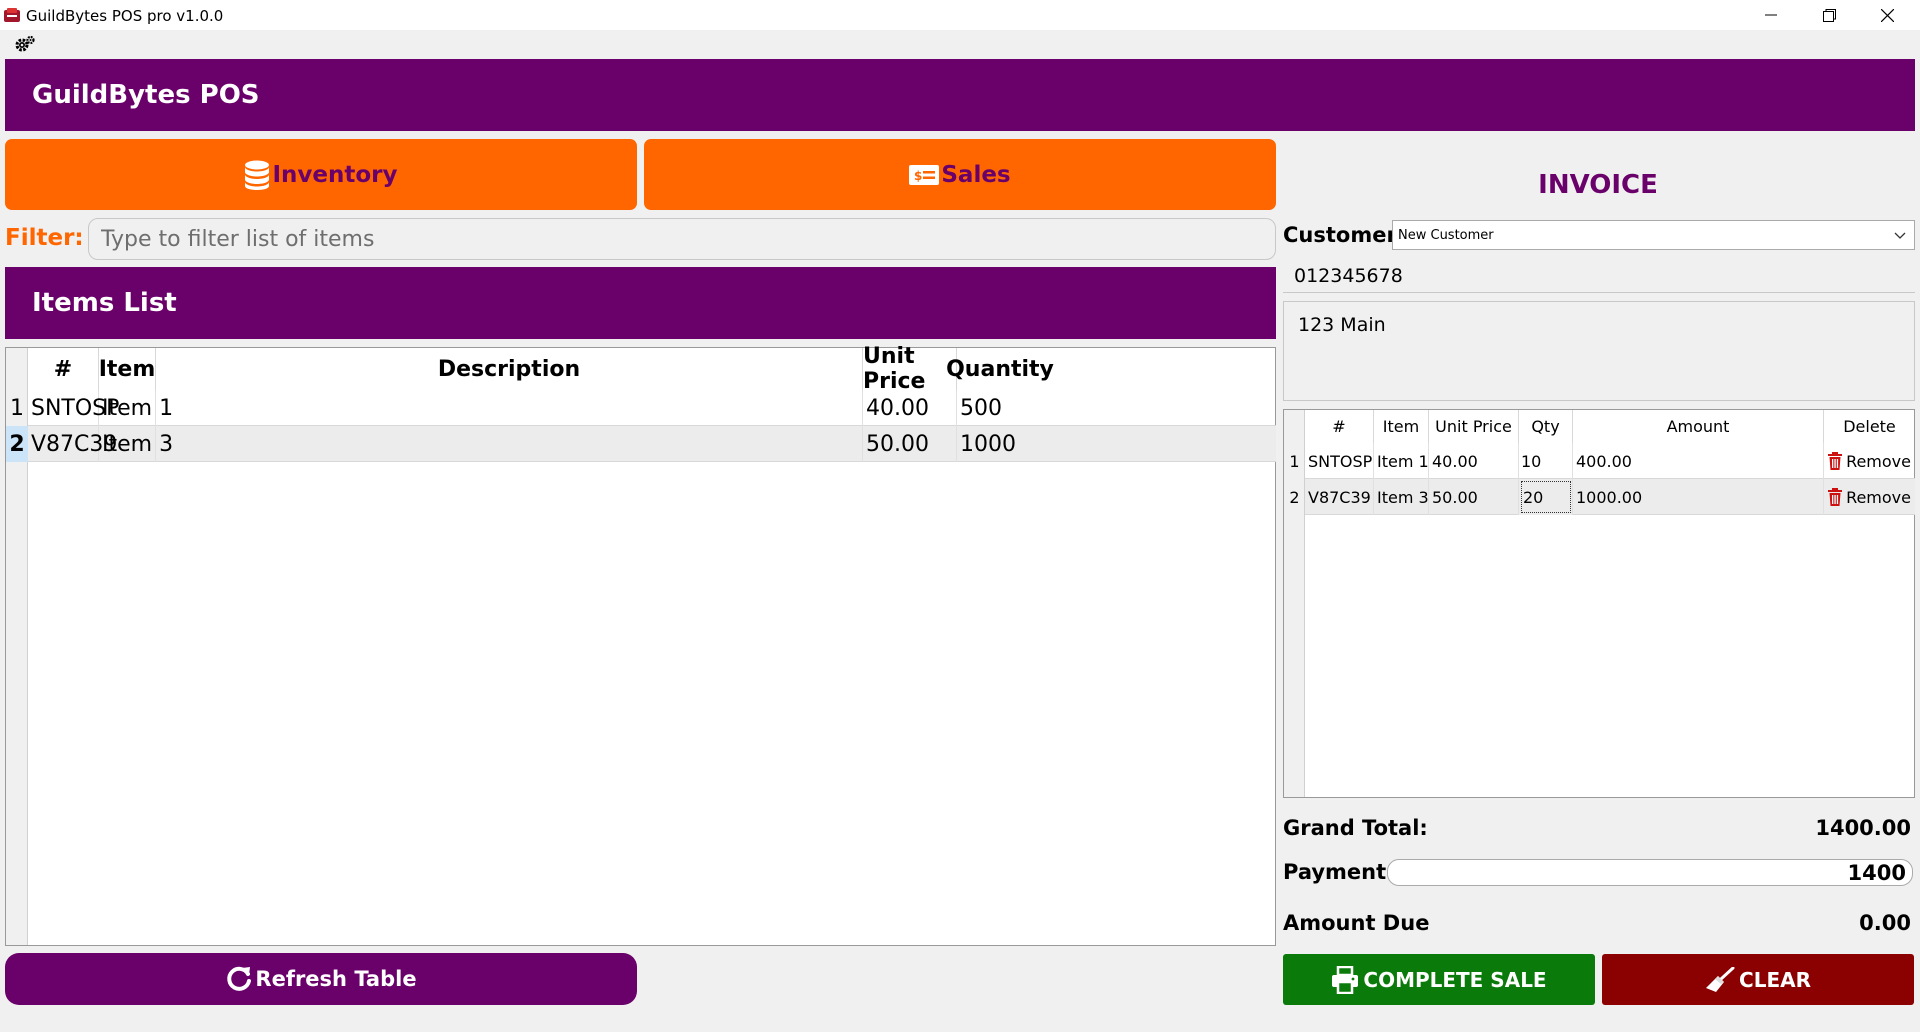 The width and height of the screenshot is (1920, 1032). Describe the element at coordinates (924, 174) in the screenshot. I see `money-icon: $` at that location.